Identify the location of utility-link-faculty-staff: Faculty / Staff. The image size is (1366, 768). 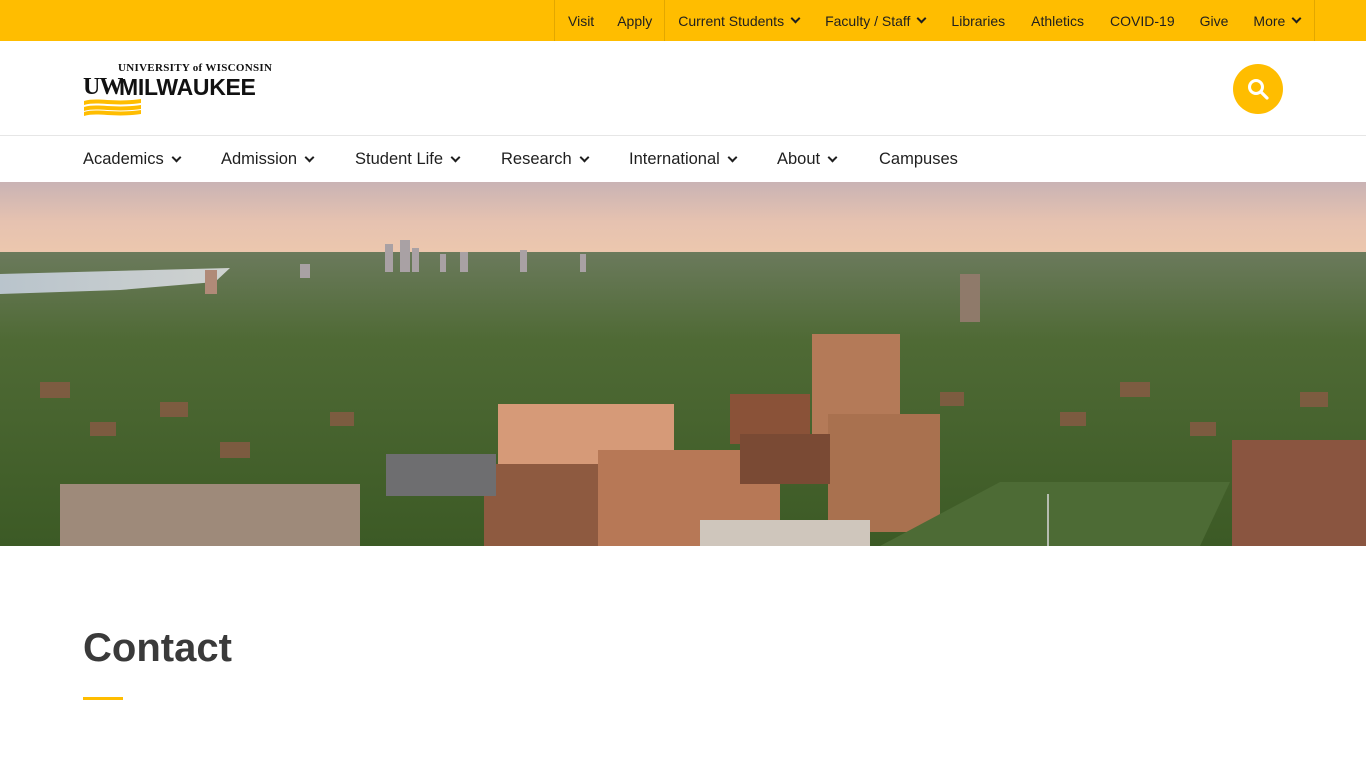
(875, 20).